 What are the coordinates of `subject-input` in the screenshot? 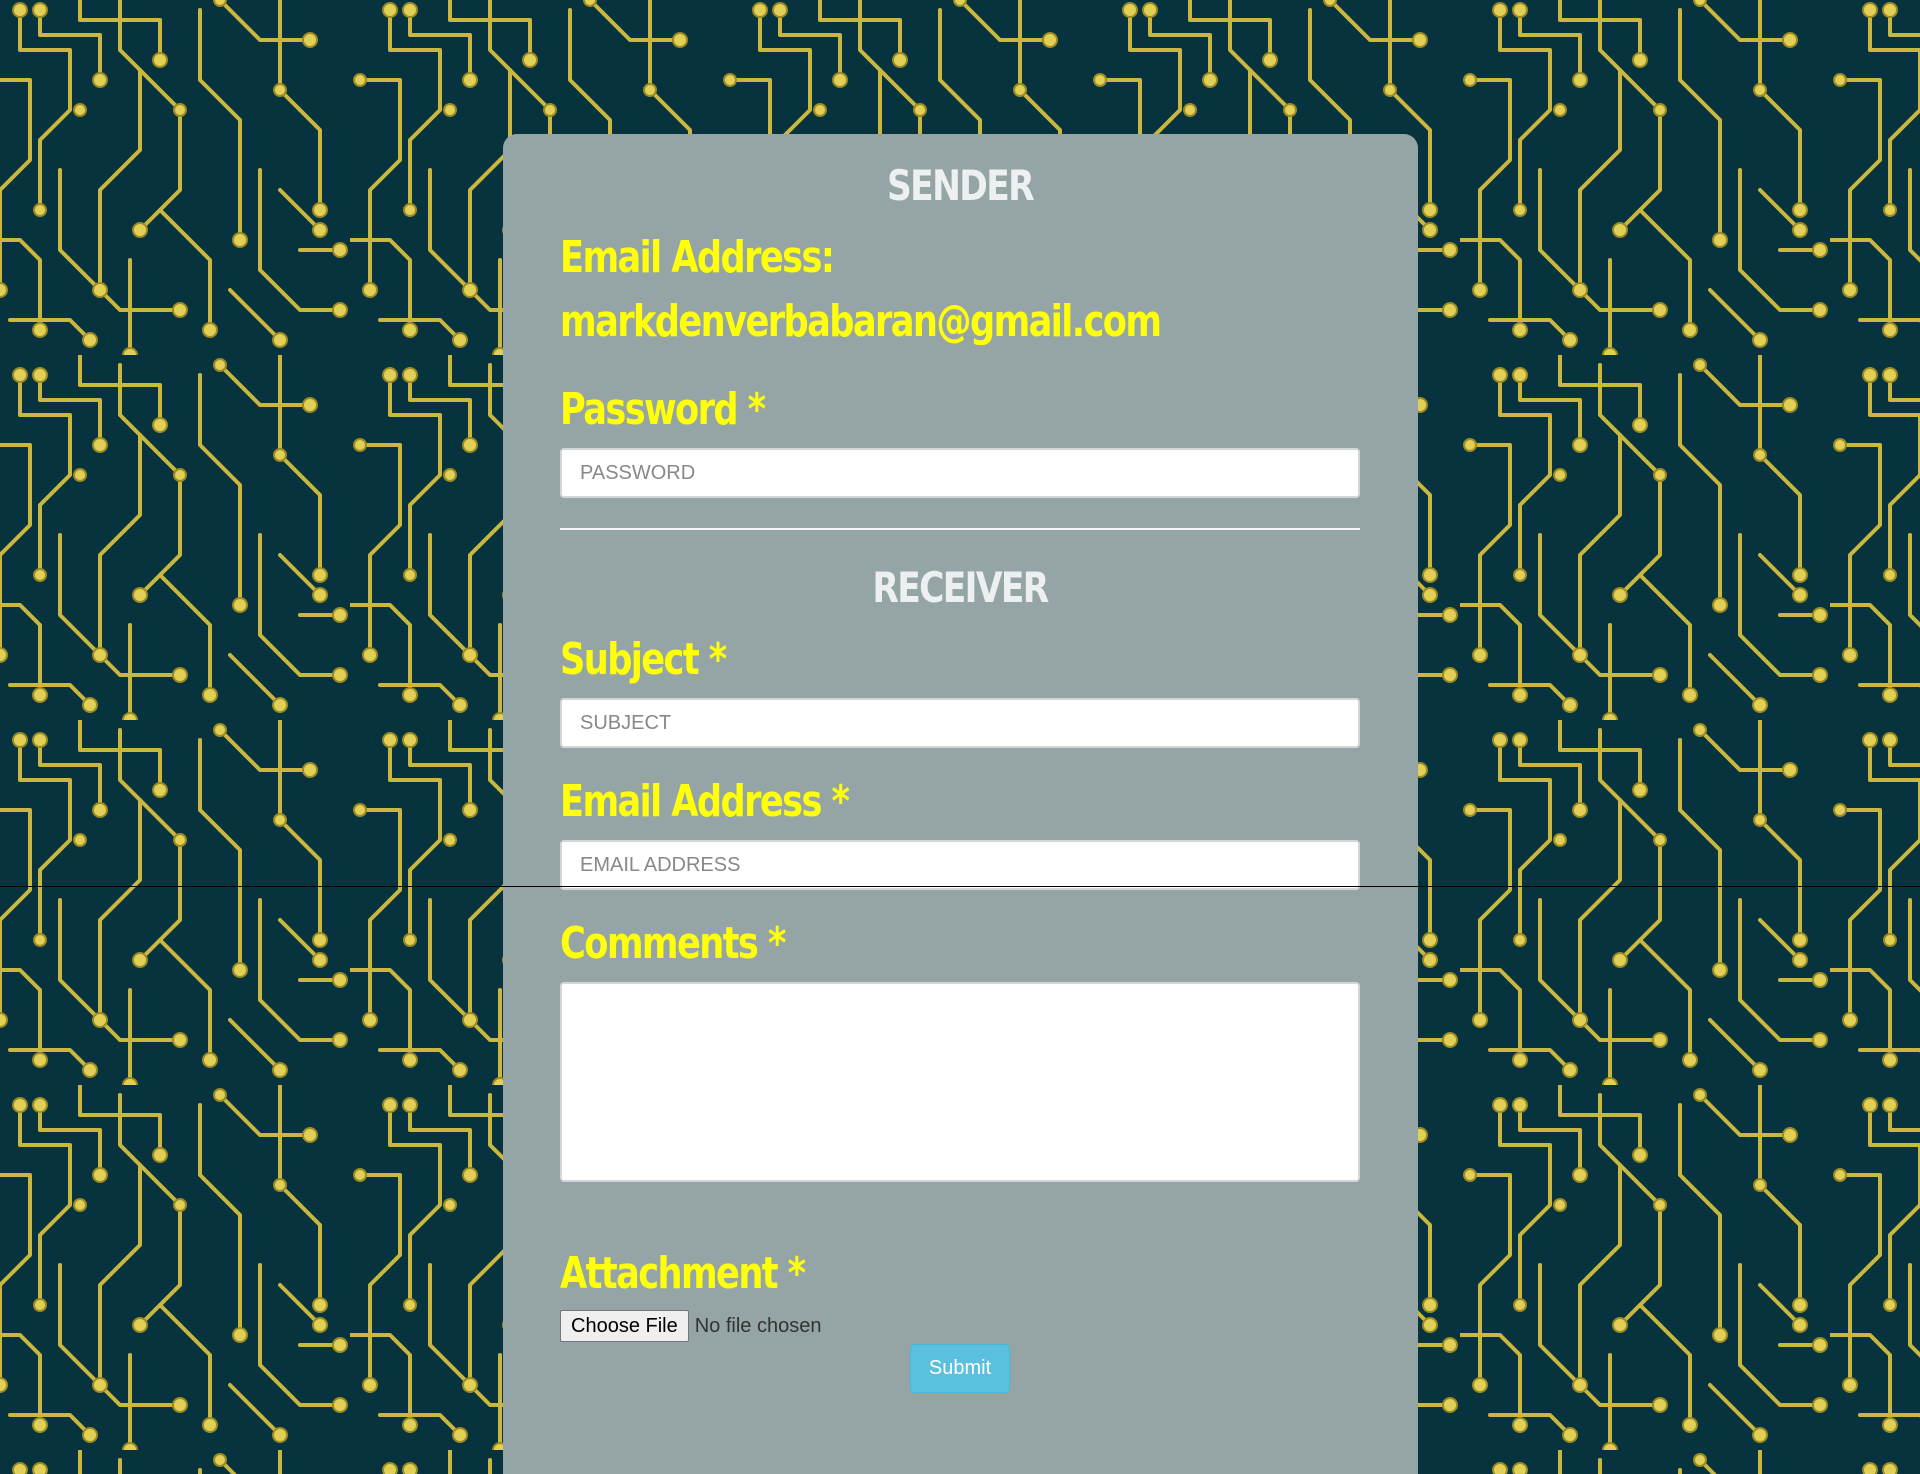 It's located at (960, 723).